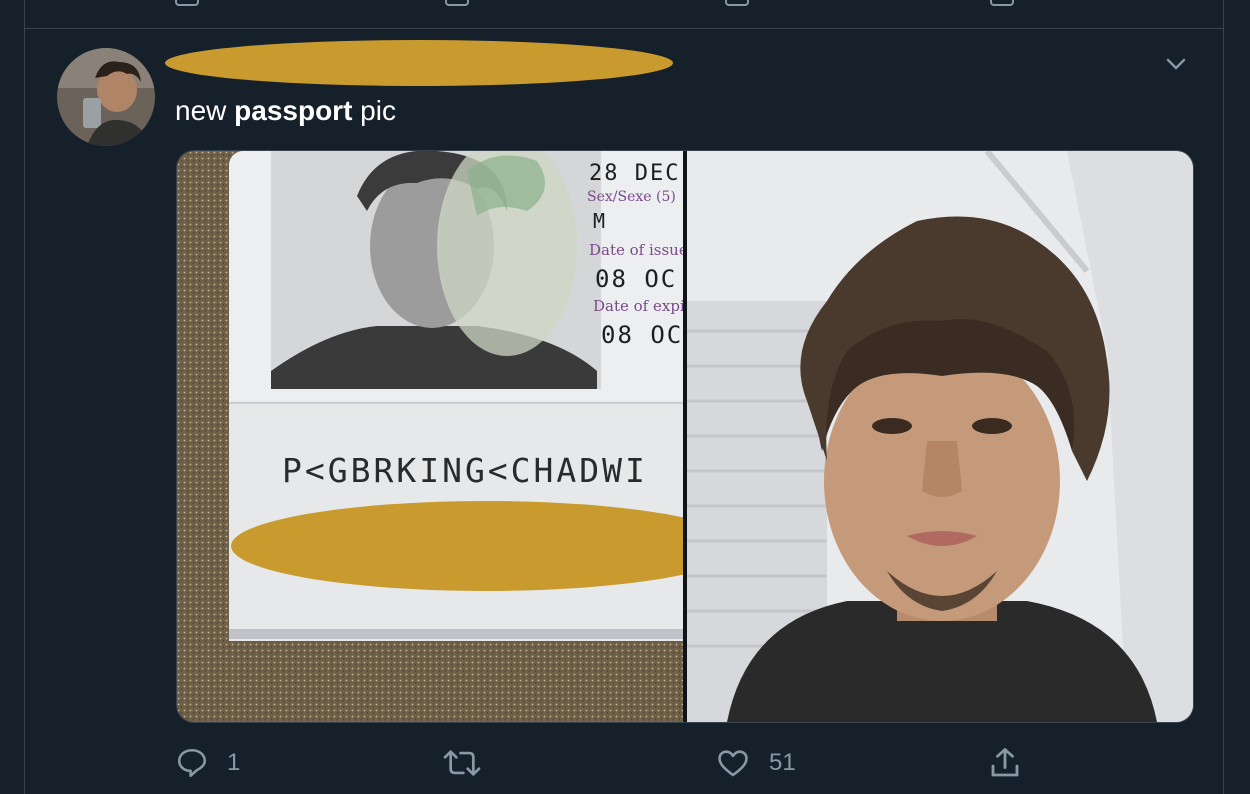 This screenshot has width=1250, height=794. Describe the element at coordinates (187, 3) in the screenshot. I see `previous-reply-icon` at that location.